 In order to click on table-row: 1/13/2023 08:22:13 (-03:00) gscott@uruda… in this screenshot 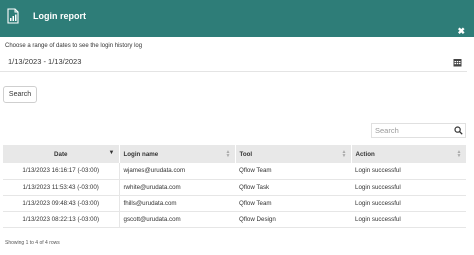, I will do `click(234, 219)`.